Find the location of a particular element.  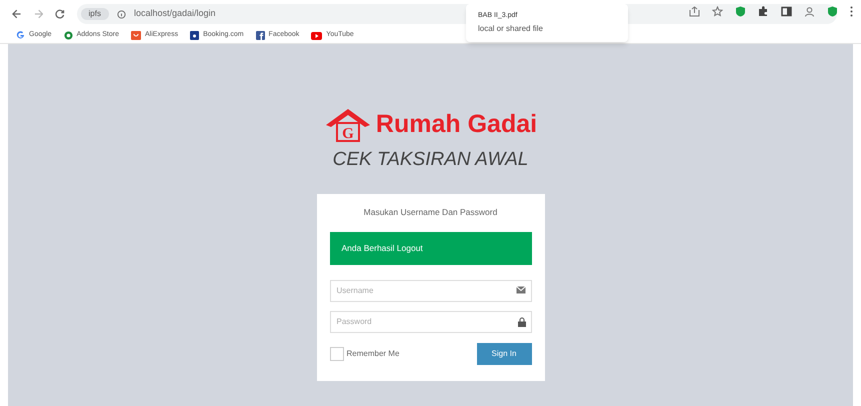

remember-checkbox is located at coordinates (337, 353).